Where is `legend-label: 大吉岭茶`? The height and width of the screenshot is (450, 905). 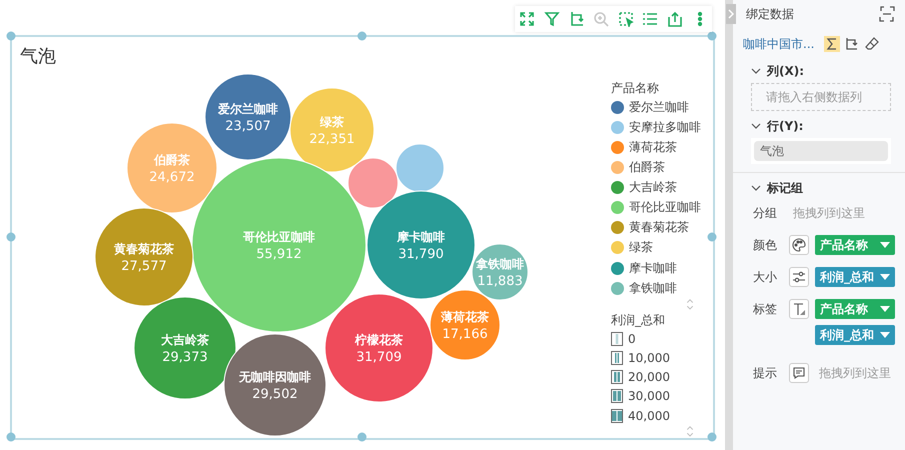
legend-label: 大吉岭茶 is located at coordinates (653, 187).